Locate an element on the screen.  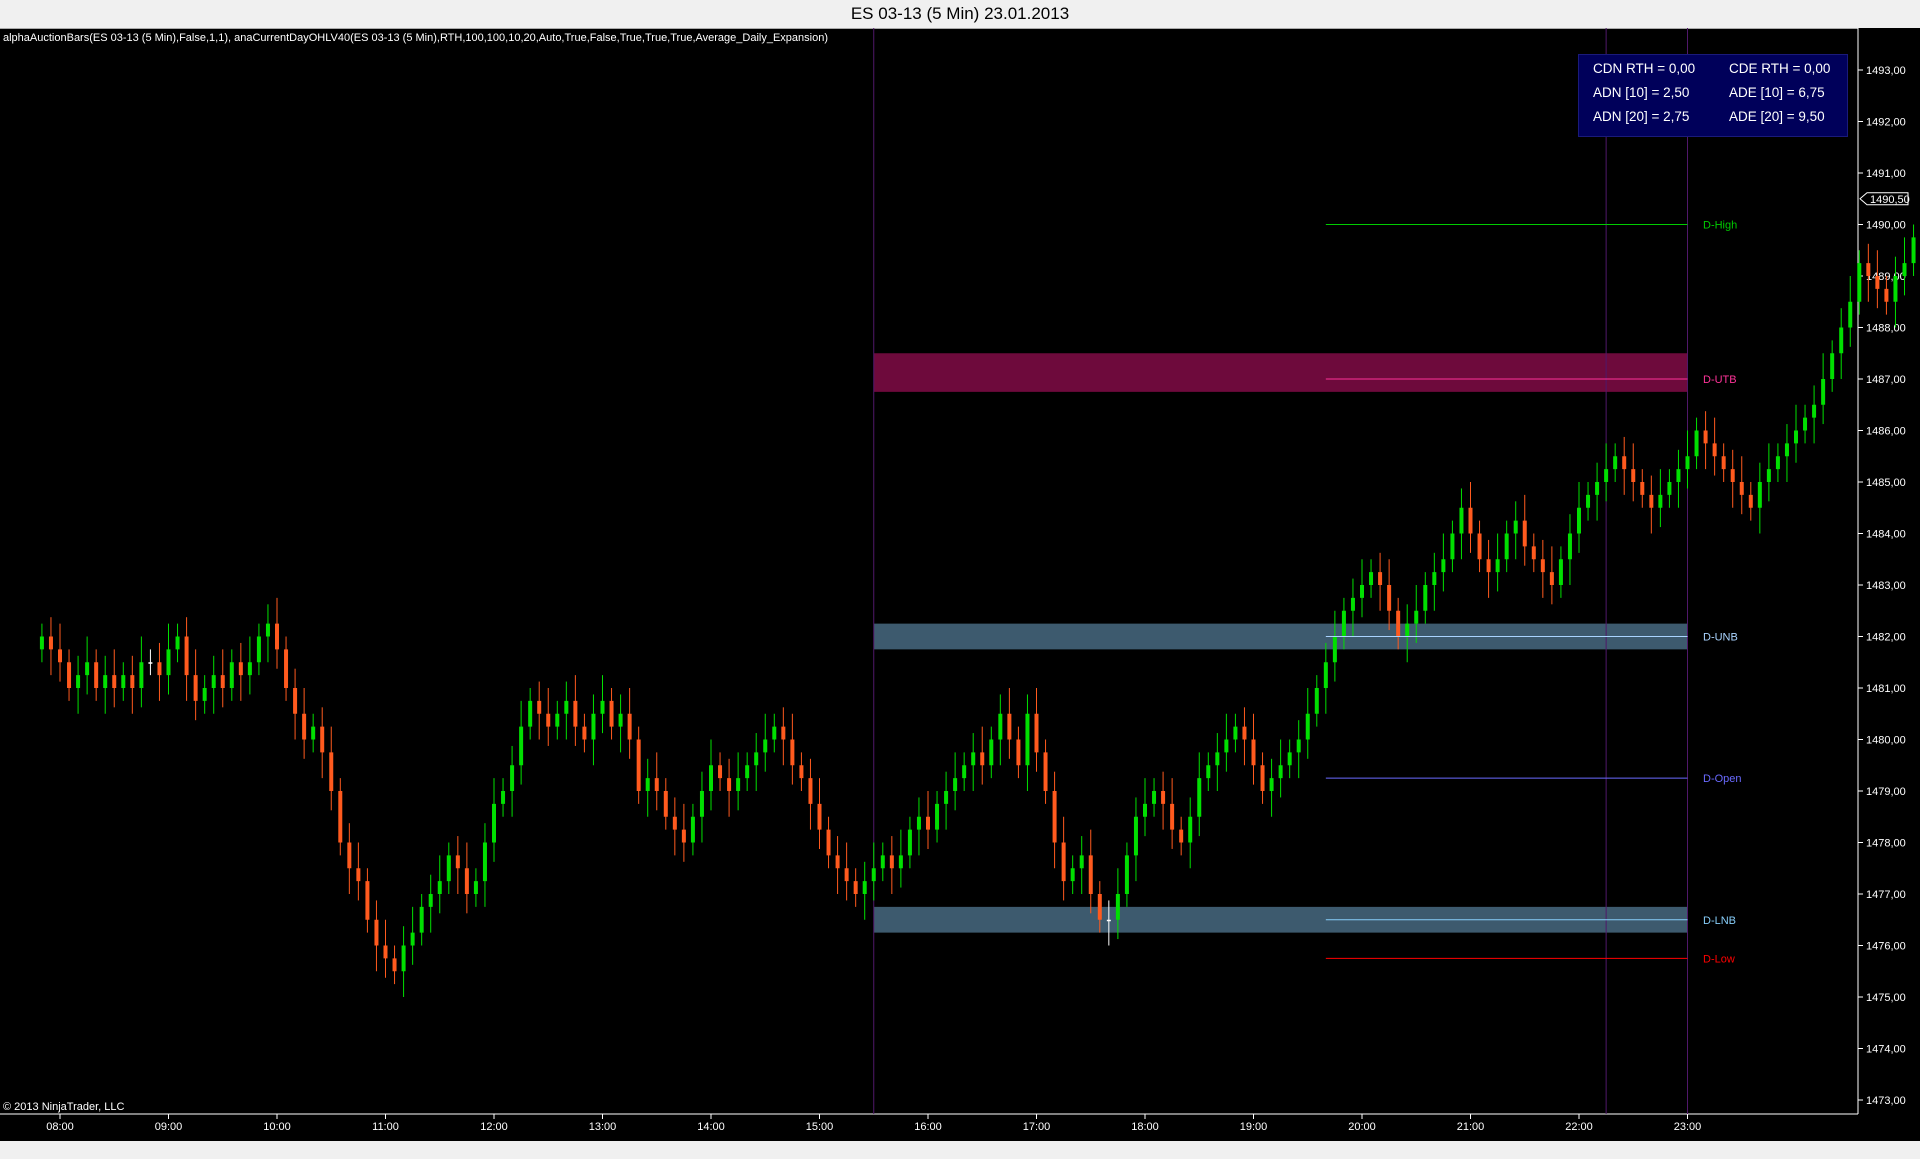
x-tick-label: 20:00 is located at coordinates (1362, 1127).